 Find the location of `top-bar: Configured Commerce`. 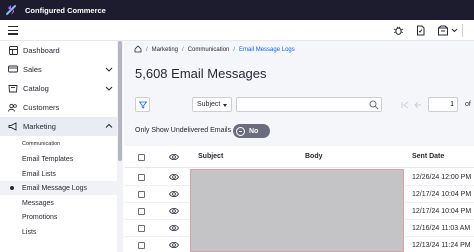

top-bar: Configured Commerce is located at coordinates (237, 10).